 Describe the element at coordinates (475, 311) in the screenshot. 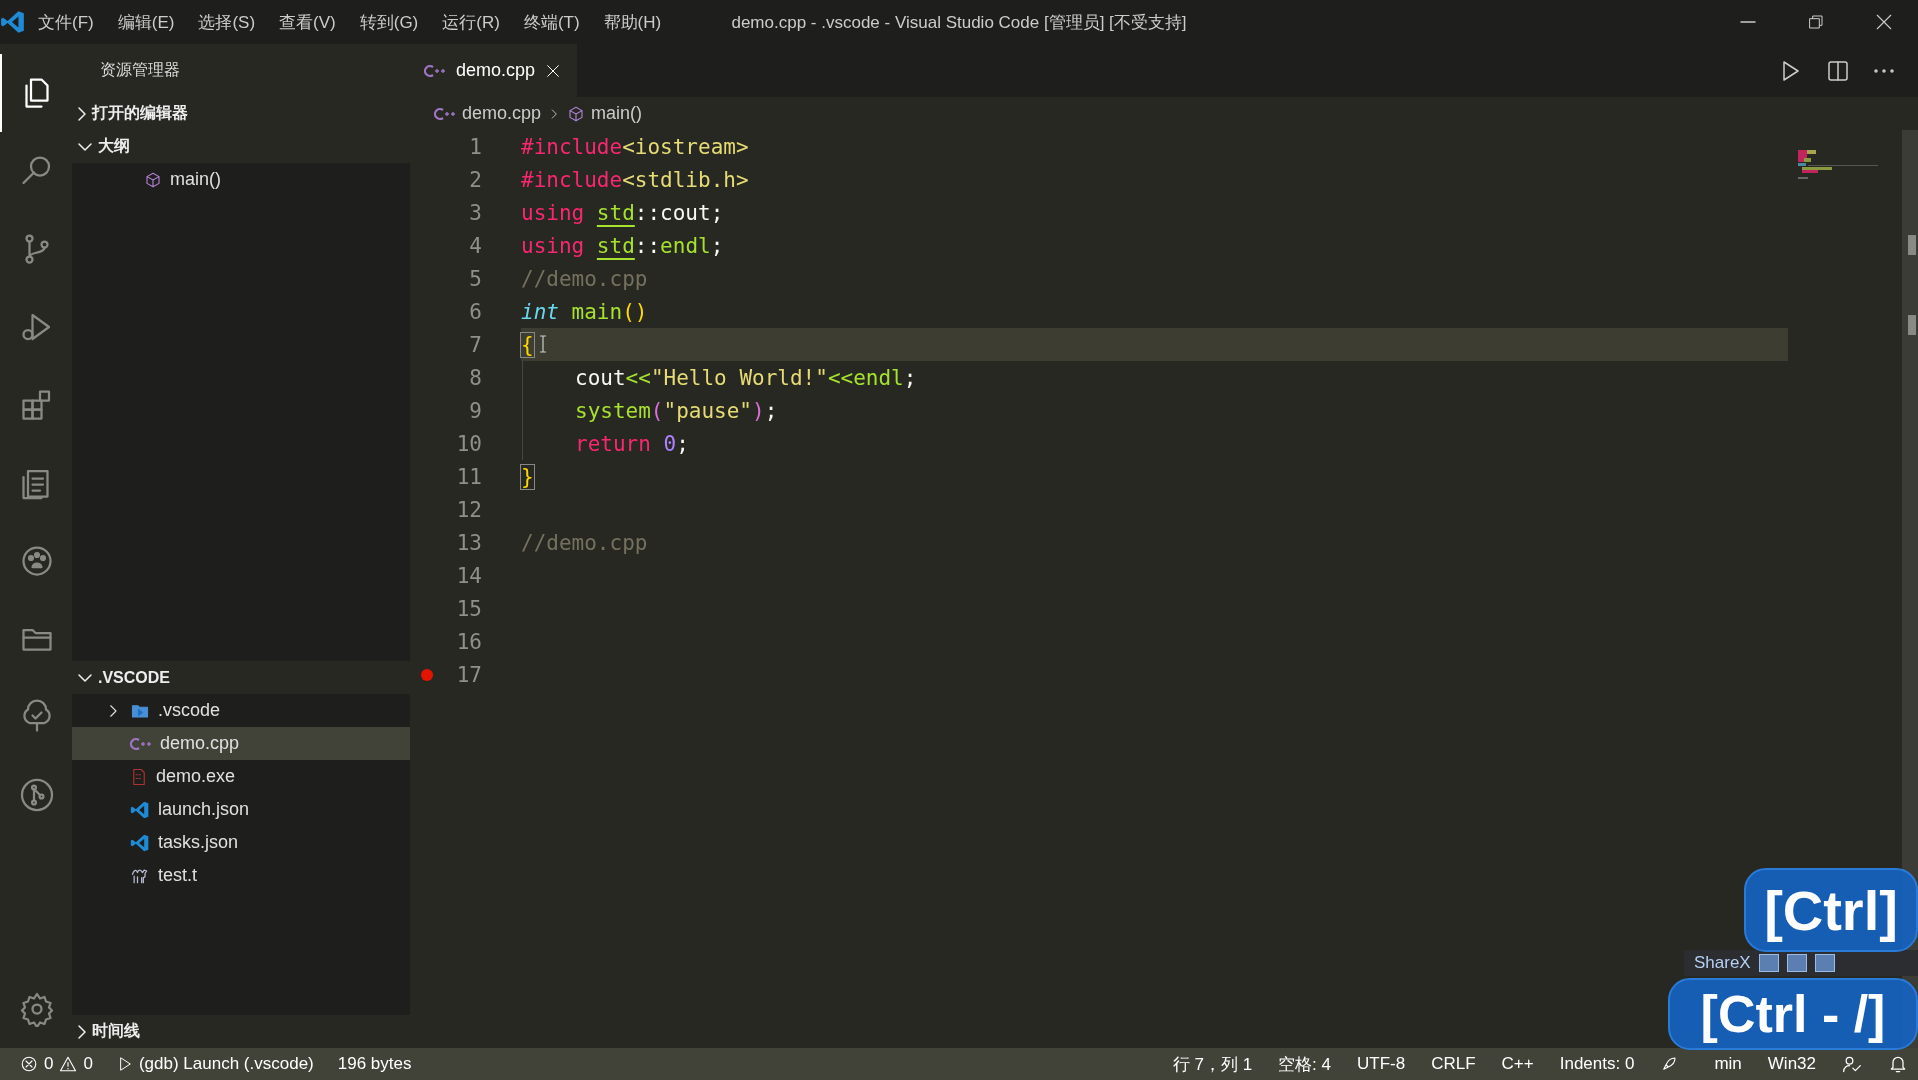

I see `line-number: 6` at that location.